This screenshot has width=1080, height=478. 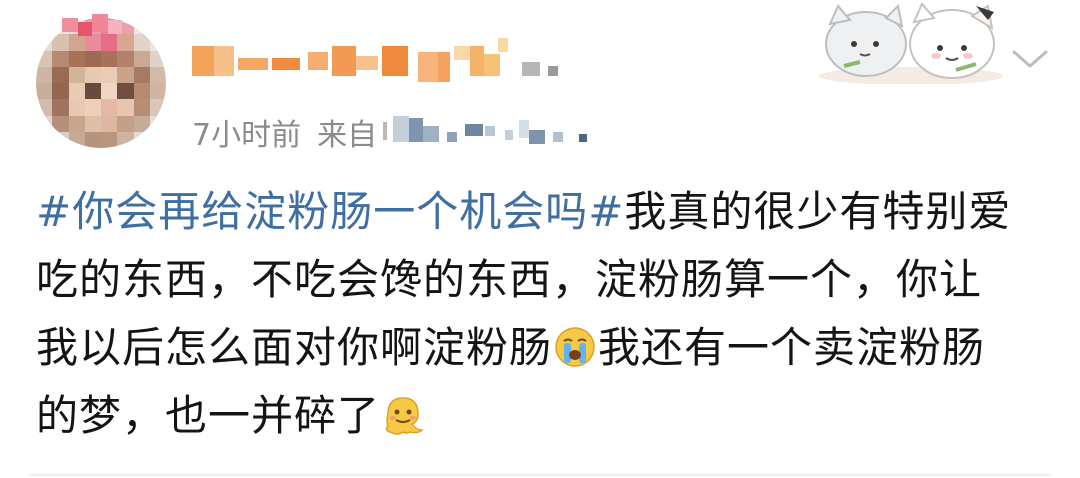 What do you see at coordinates (330, 211) in the screenshot?
I see `hashtag-link: #你会再给淀粉肠一个机会吗#` at bounding box center [330, 211].